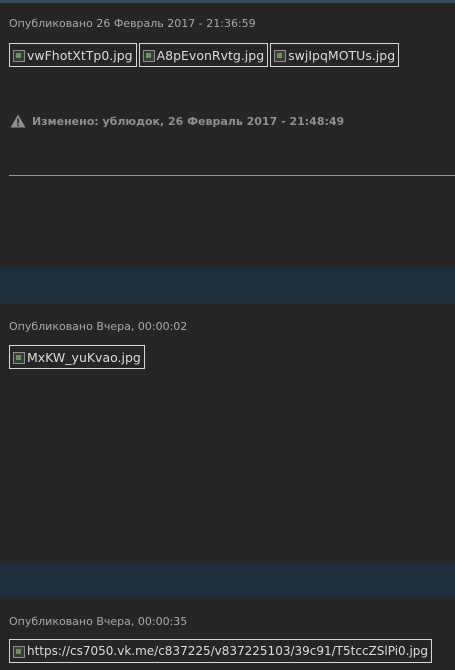 The height and width of the screenshot is (670, 455). What do you see at coordinates (80, 55) in the screenshot?
I see `image-alt-text: vwFhotXtTp0.jpg` at bounding box center [80, 55].